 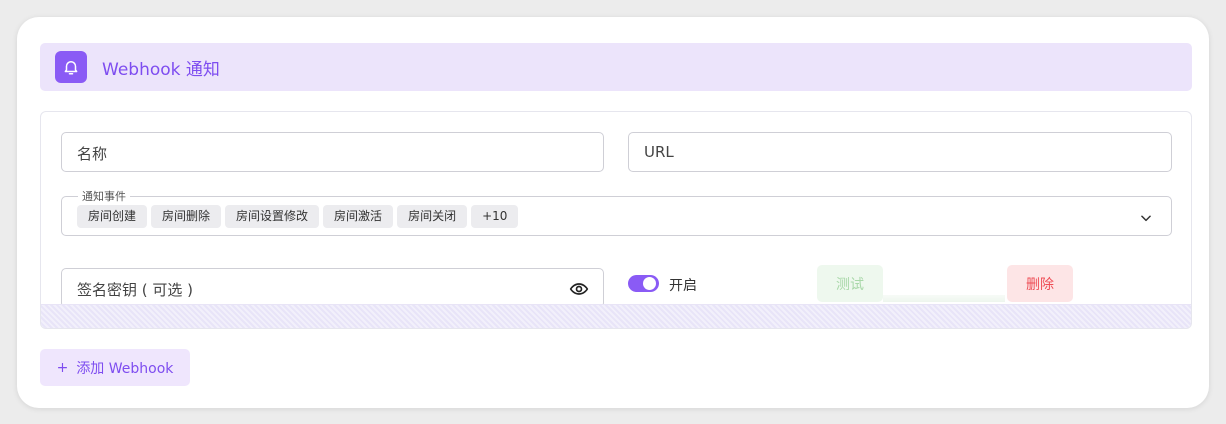 I want to click on toggle-knob, so click(x=649, y=283).